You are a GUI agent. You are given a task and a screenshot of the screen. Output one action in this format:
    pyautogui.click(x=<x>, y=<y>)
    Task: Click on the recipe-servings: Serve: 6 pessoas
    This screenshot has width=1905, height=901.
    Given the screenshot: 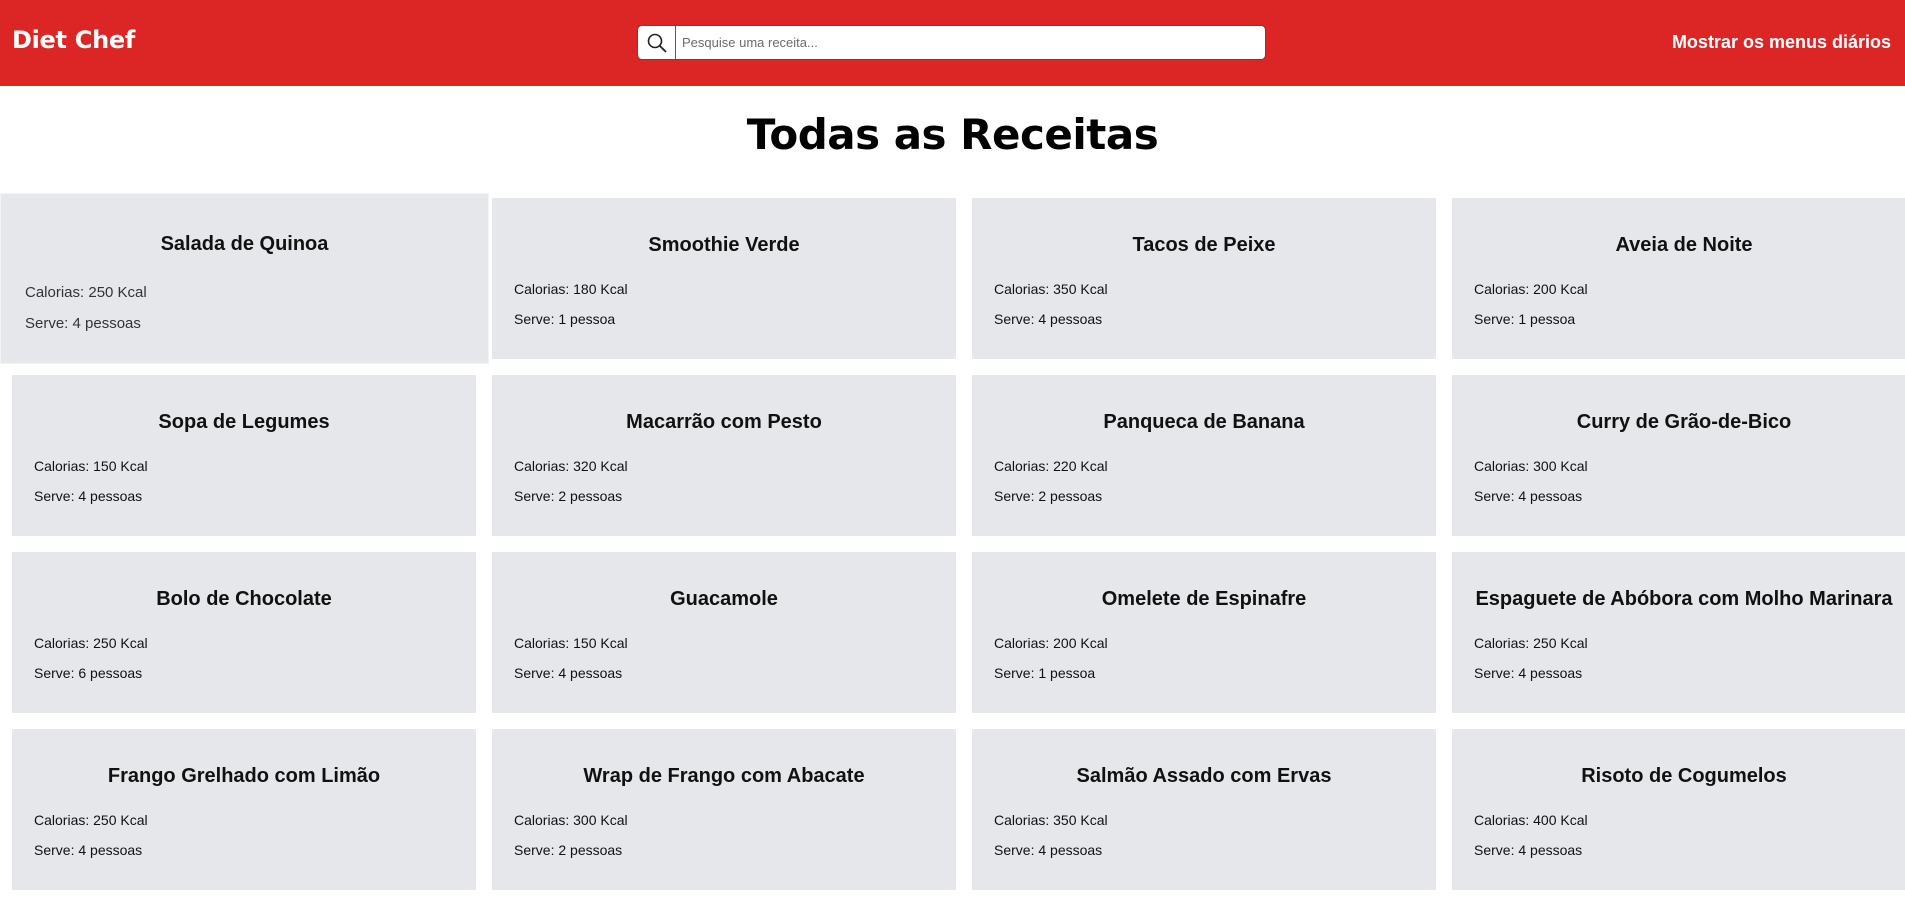 What is the action you would take?
    pyautogui.click(x=88, y=673)
    